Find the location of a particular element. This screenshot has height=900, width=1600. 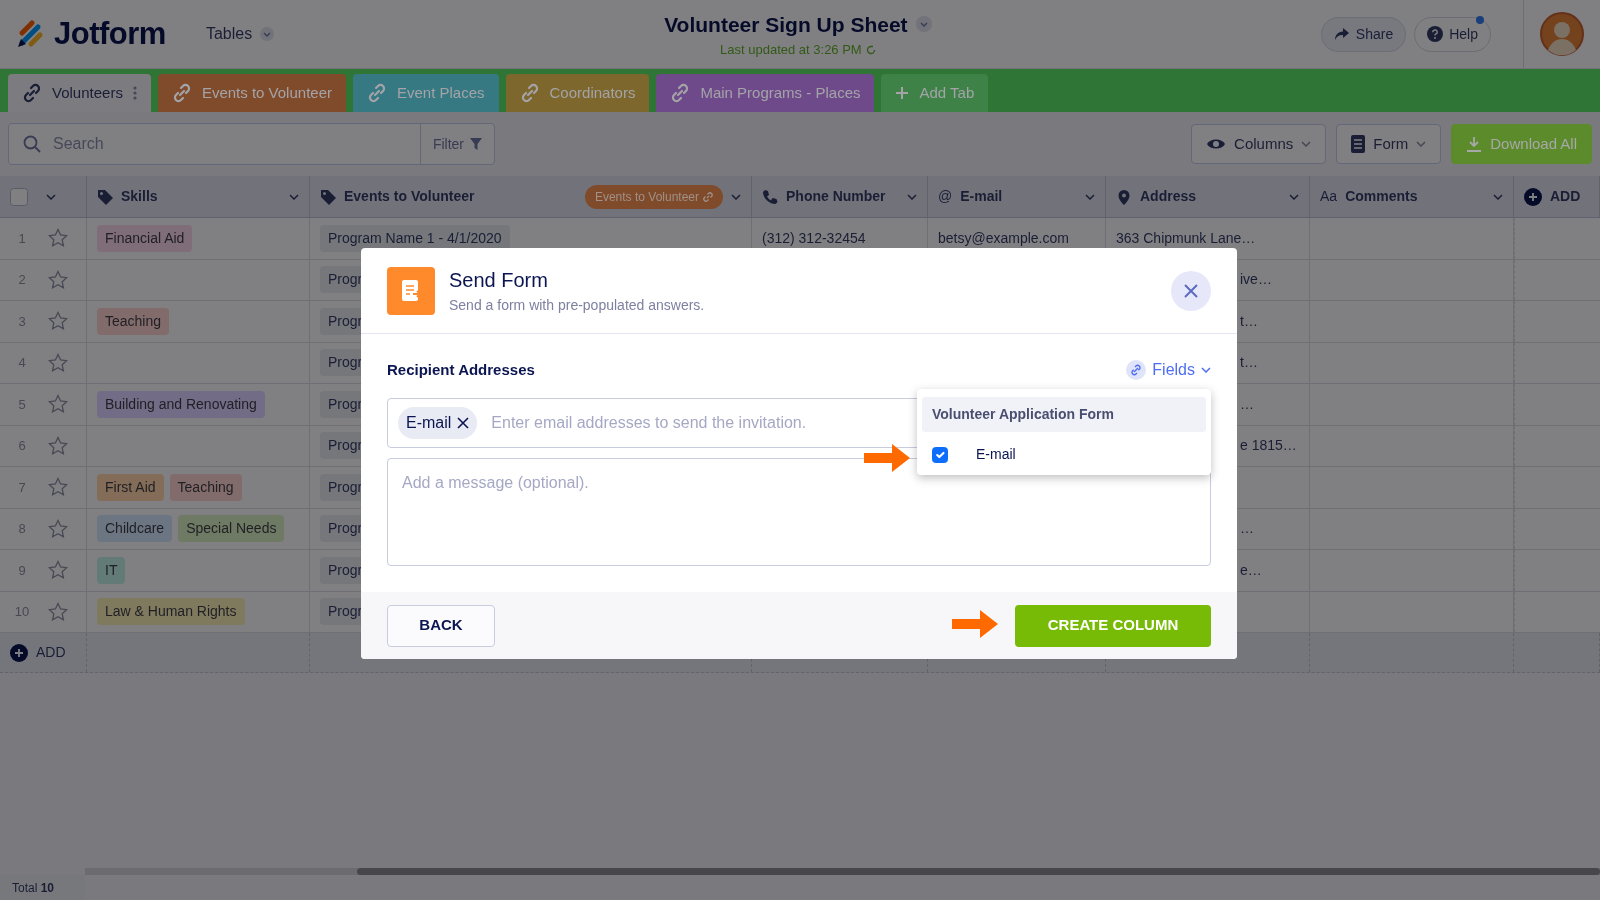

fields-button: Fields is located at coordinates (1168, 370).